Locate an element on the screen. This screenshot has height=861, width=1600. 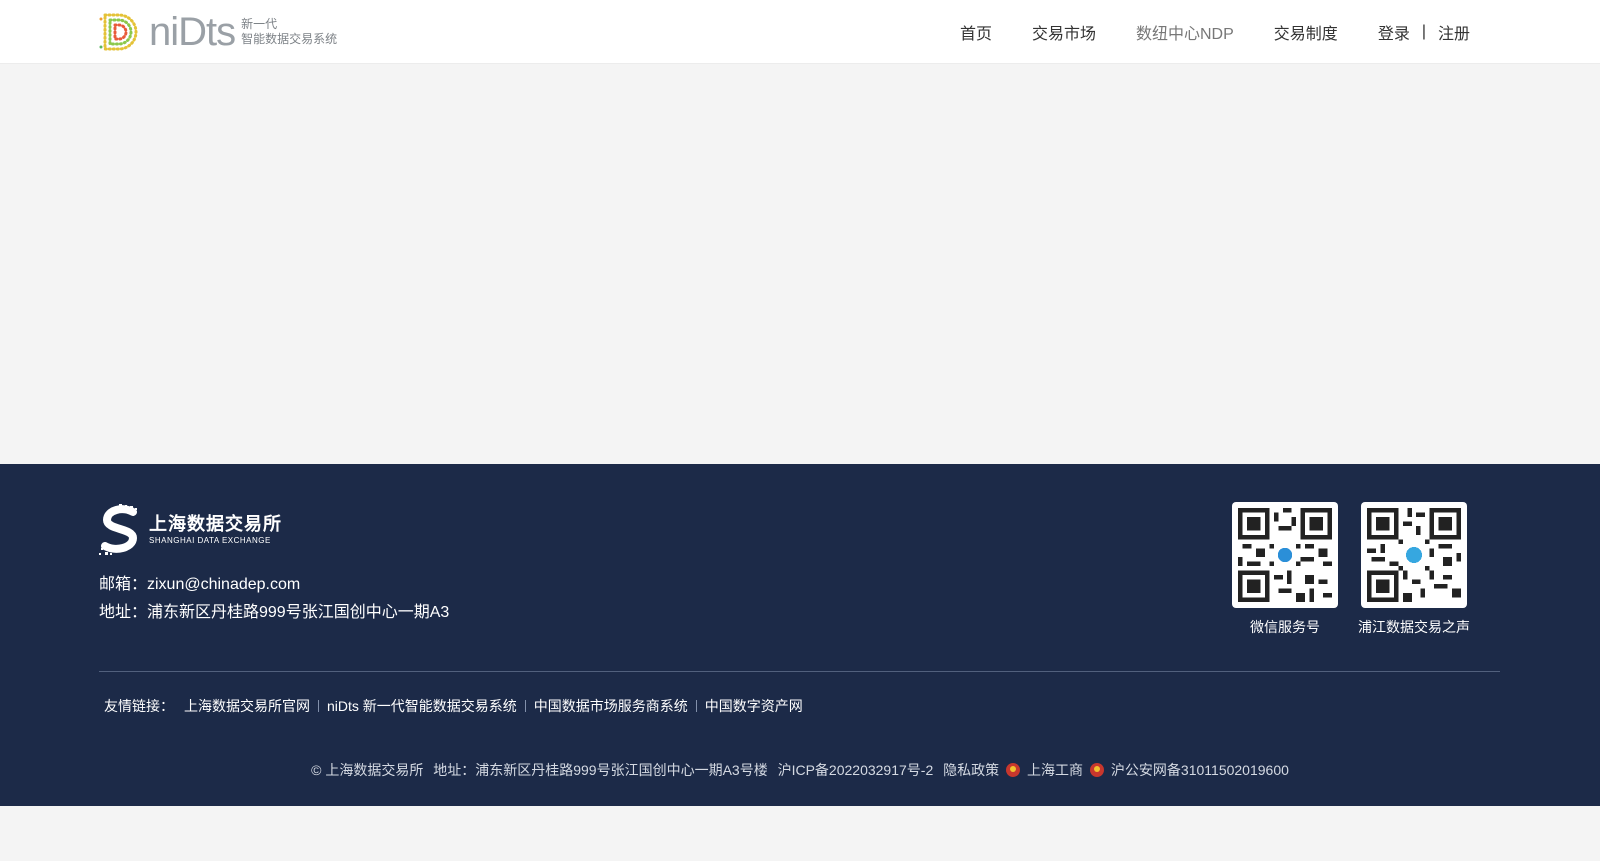
shanghai-data-exchange-logo-icon is located at coordinates (118, 529).